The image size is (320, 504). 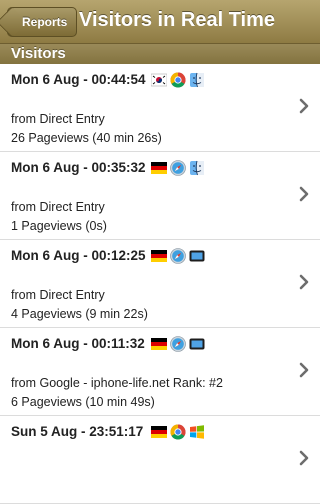 What do you see at coordinates (77, 431) in the screenshot?
I see `visit-time: Sun 5 Aug - 23:51:17` at bounding box center [77, 431].